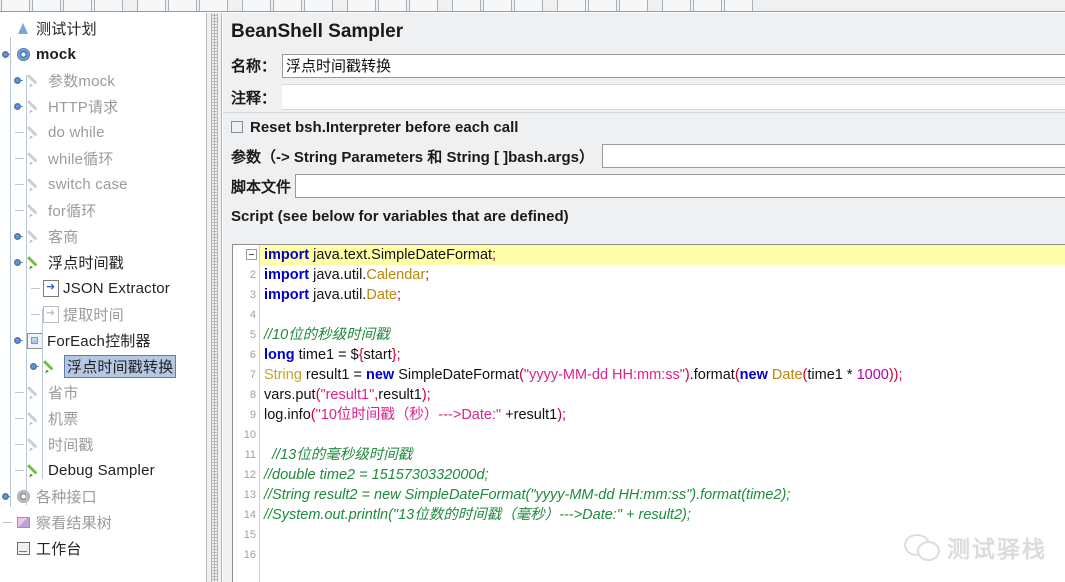 The width and height of the screenshot is (1065, 582). I want to click on tree-item-label: Debug Sampler, so click(101, 470).